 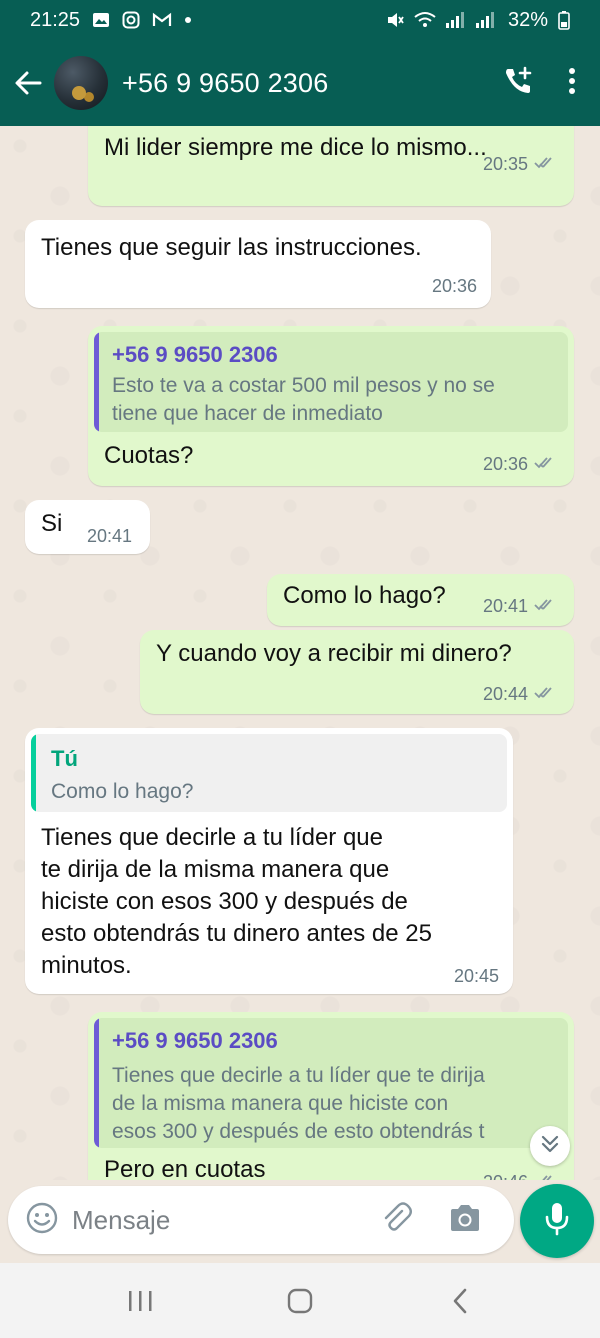 I want to click on instagram-icon, so click(x=131, y=20).